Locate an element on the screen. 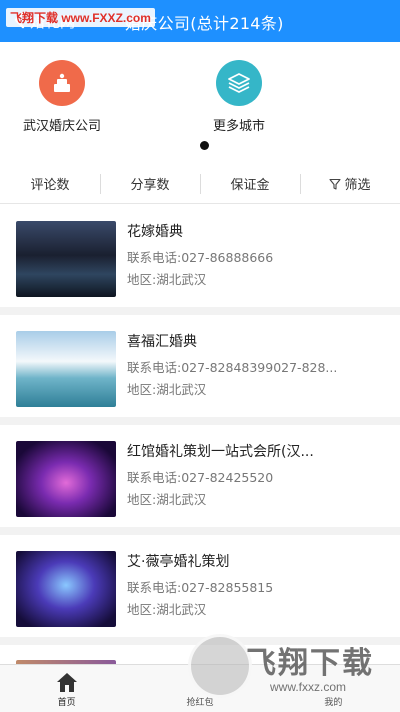  tab-mine-label: 我的 is located at coordinates (333, 703).